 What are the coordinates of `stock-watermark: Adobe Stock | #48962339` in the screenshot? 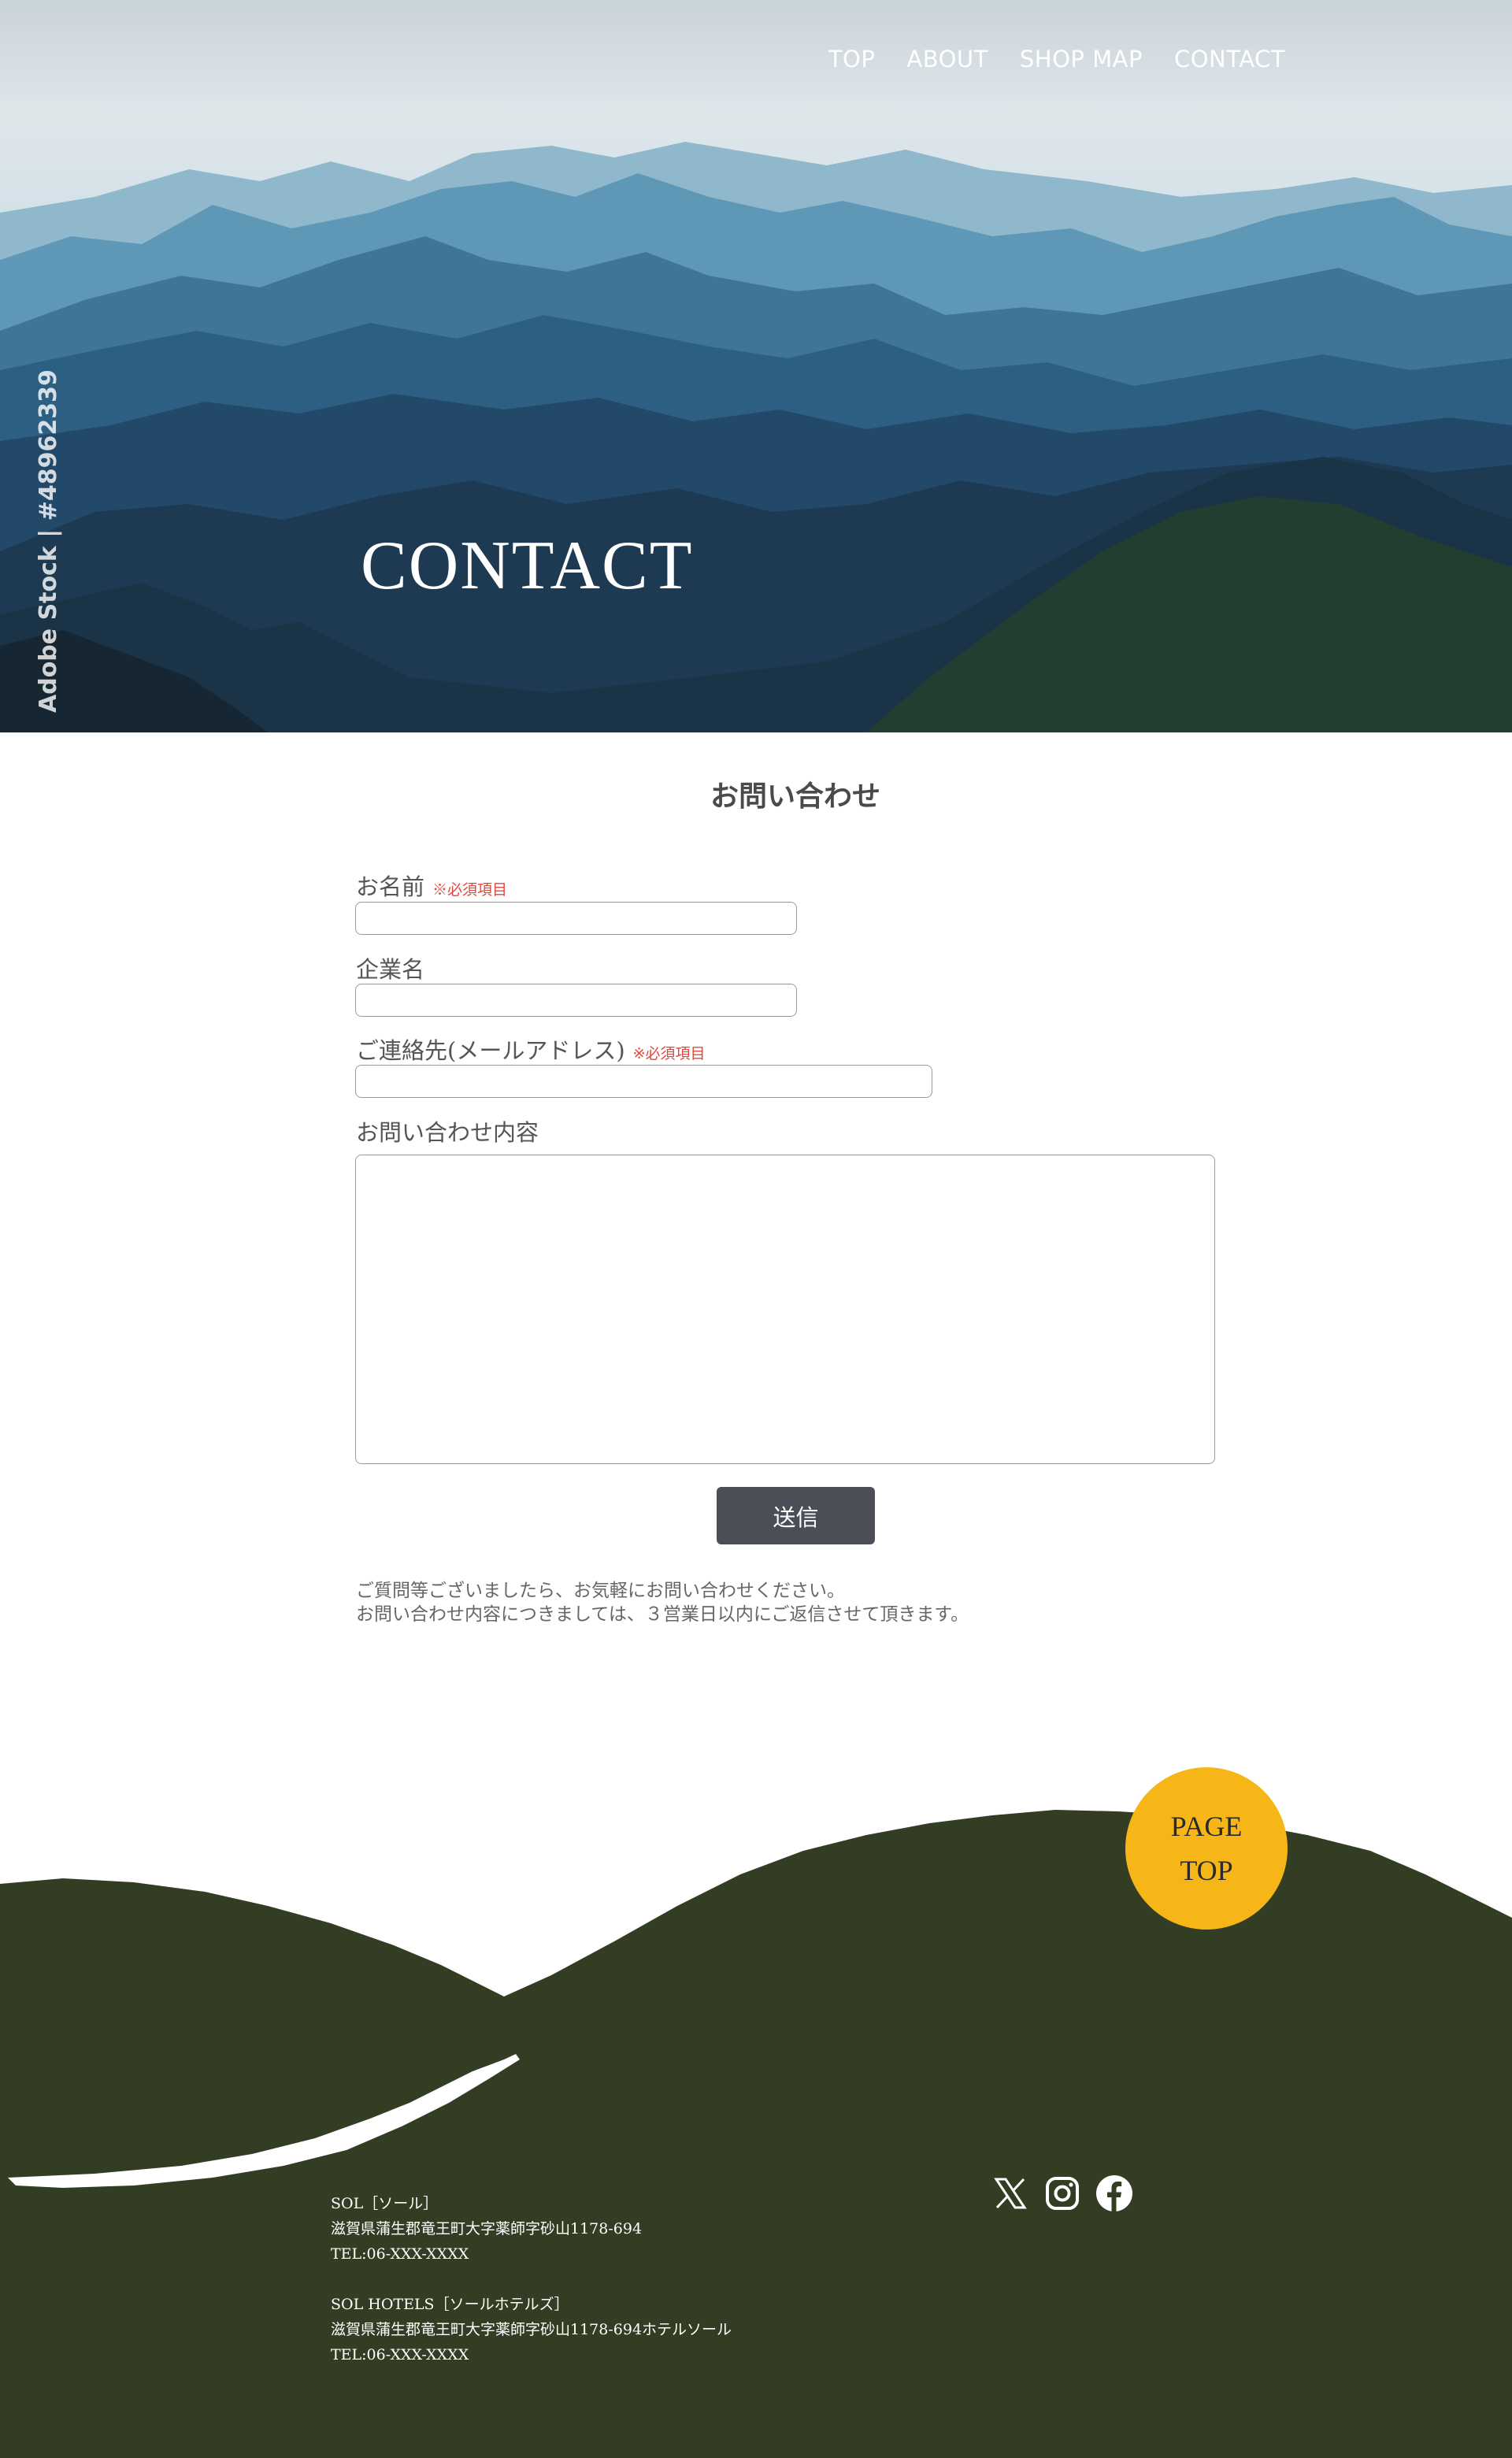 It's located at (48, 541).